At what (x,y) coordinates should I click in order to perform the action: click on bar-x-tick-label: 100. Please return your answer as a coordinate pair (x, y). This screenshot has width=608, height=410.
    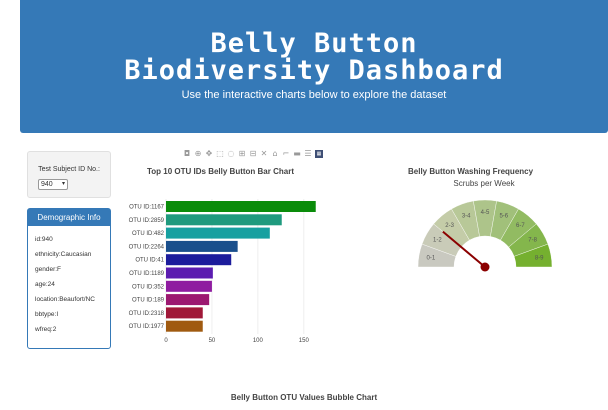
    Looking at the image, I should click on (258, 341).